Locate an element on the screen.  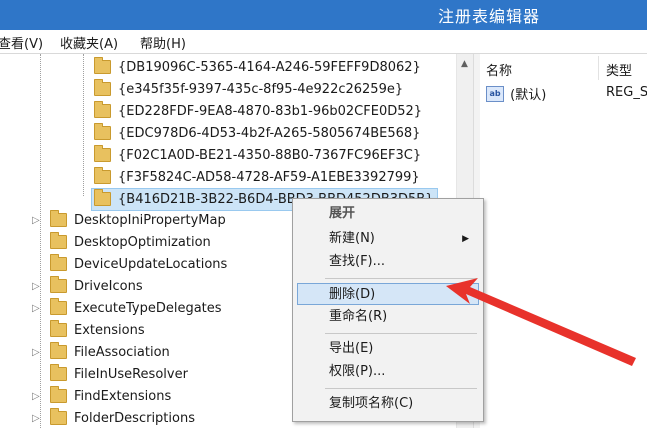
tree-key: DeviceUpdateLocations is located at coordinates (128, 264).